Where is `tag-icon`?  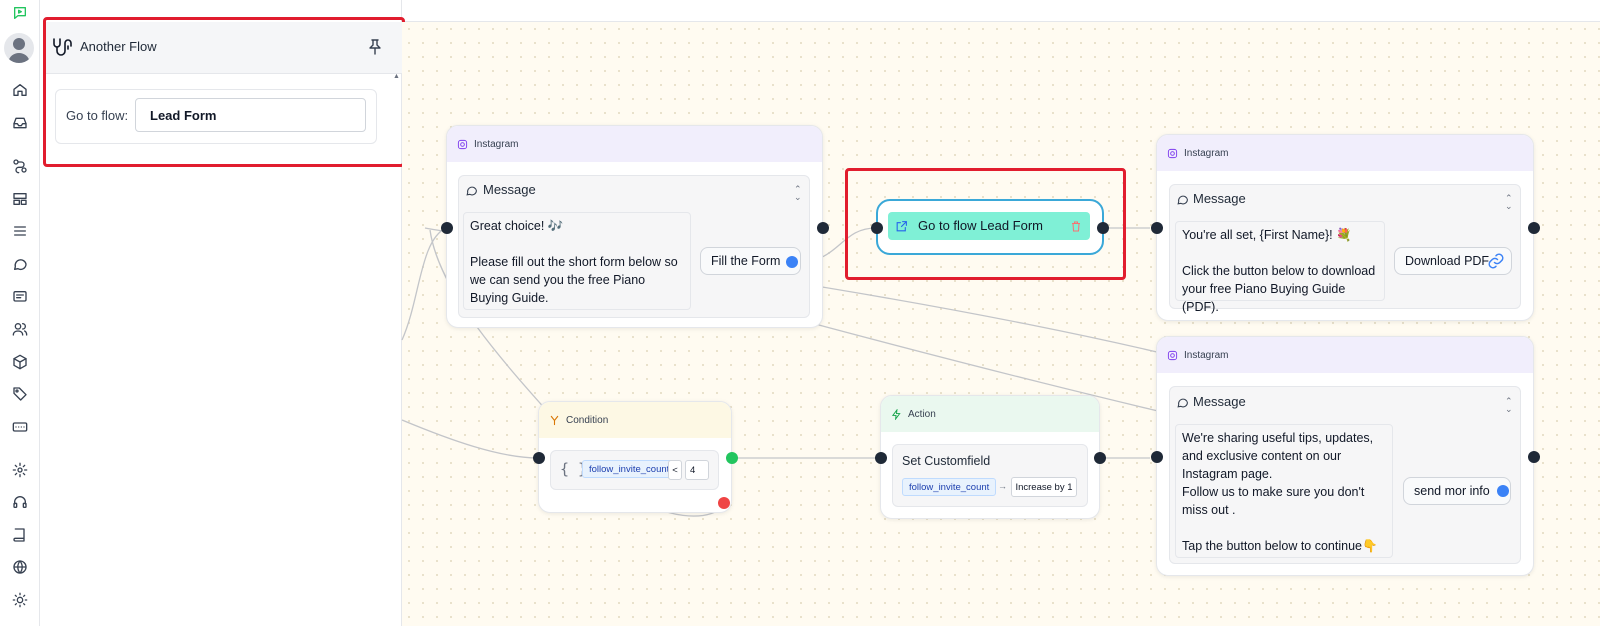 tag-icon is located at coordinates (20, 394).